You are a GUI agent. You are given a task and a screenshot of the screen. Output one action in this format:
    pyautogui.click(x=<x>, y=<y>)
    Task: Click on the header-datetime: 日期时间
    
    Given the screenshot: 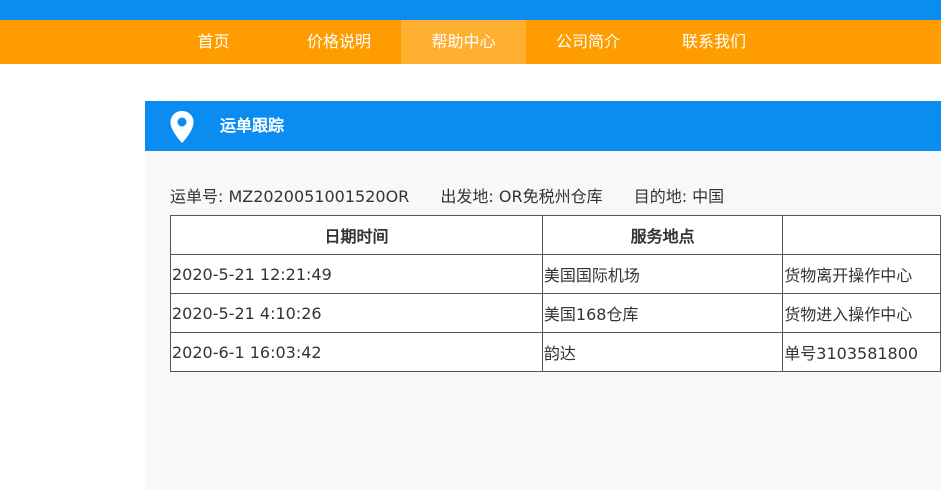 What is the action you would take?
    pyautogui.click(x=356, y=235)
    